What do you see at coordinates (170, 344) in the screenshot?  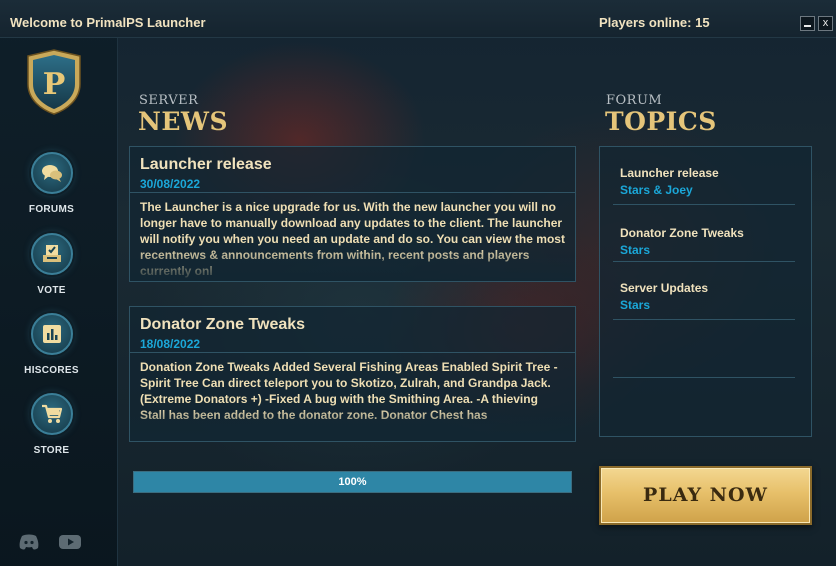 I see `news-date: 18/08/2022` at bounding box center [170, 344].